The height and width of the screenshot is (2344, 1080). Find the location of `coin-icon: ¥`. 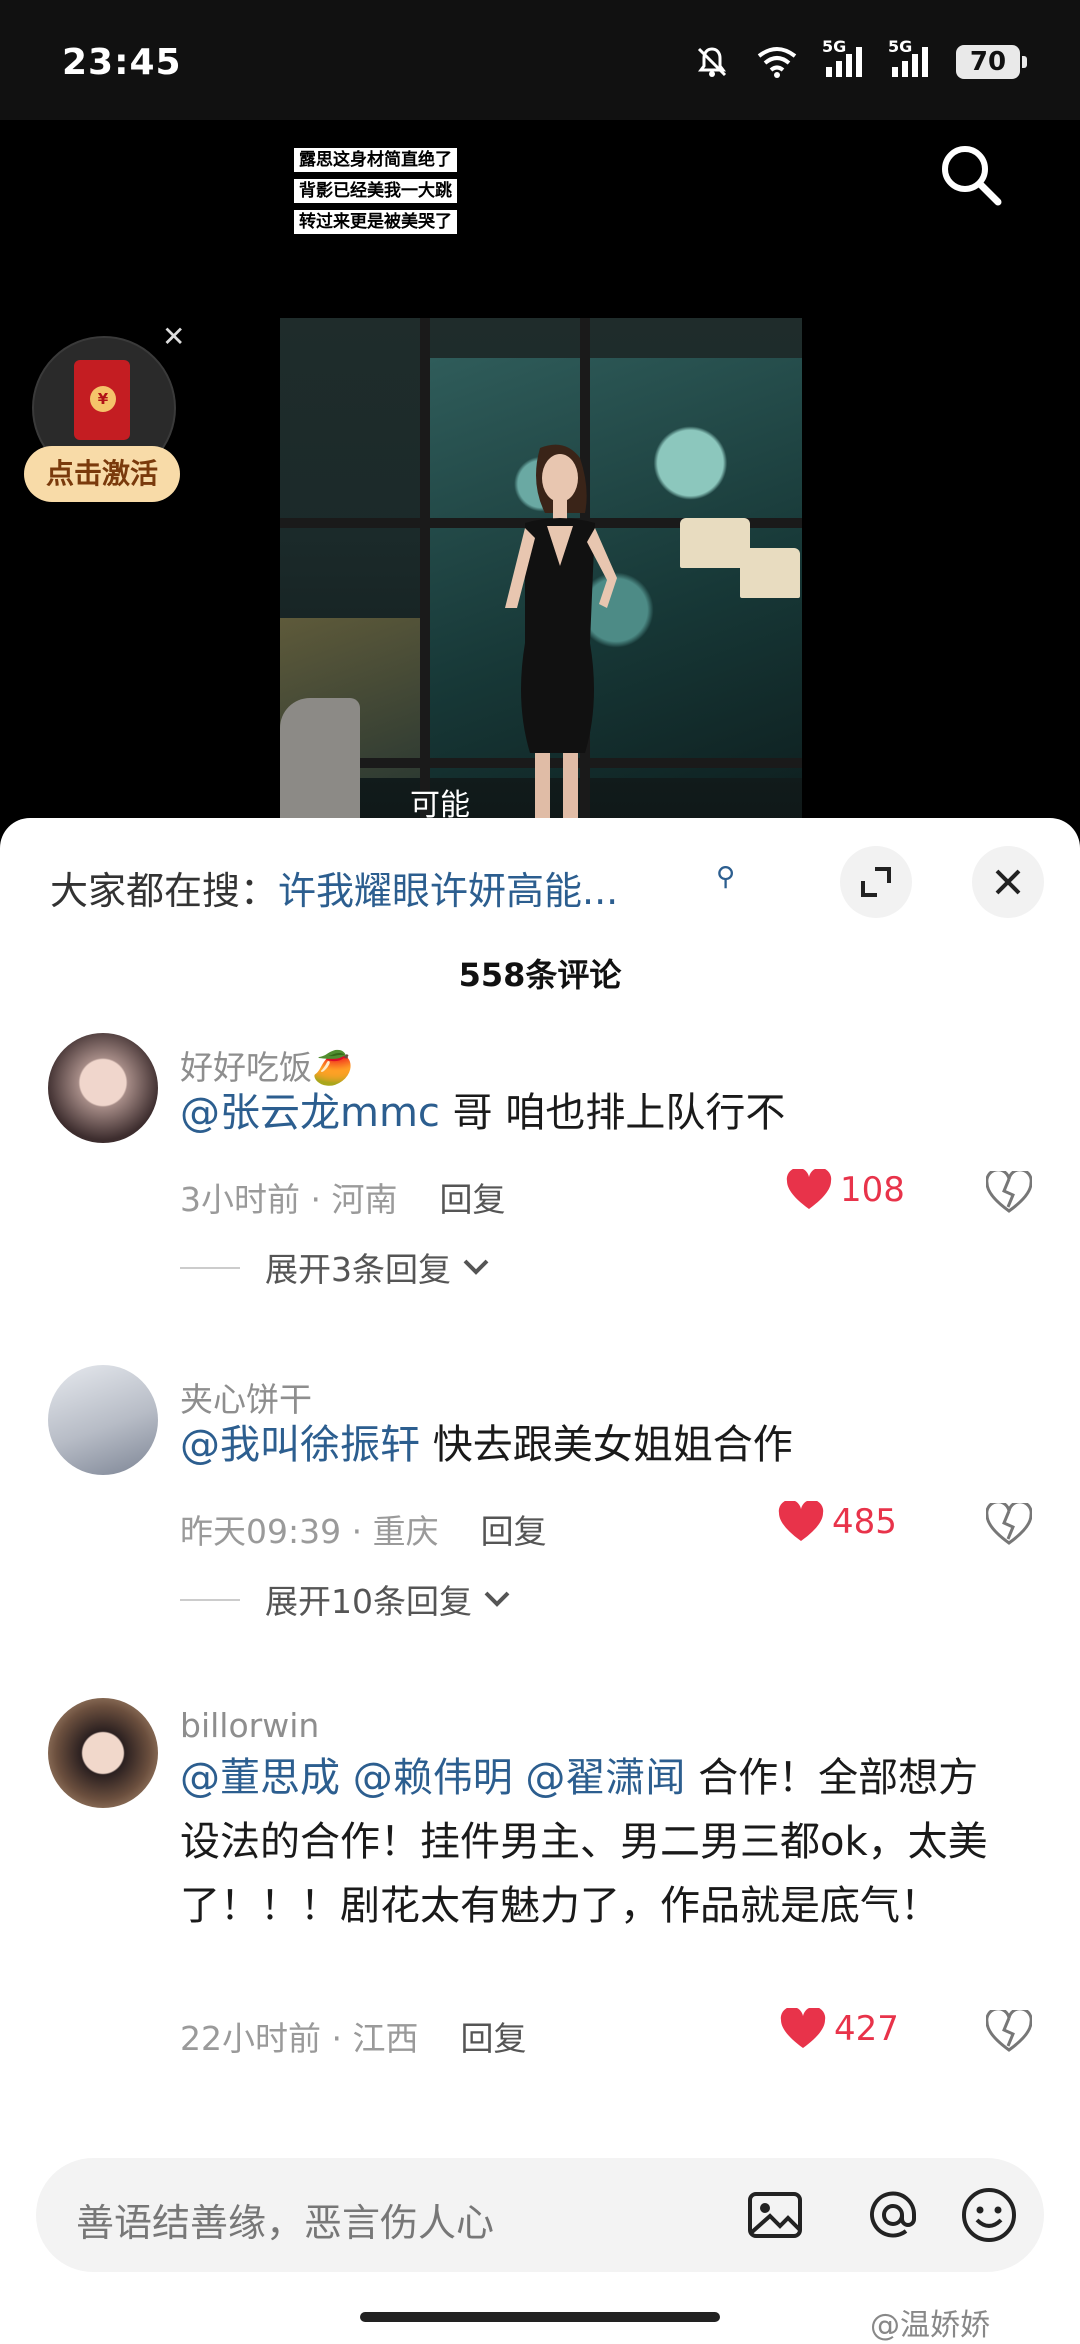

coin-icon: ¥ is located at coordinates (103, 399).